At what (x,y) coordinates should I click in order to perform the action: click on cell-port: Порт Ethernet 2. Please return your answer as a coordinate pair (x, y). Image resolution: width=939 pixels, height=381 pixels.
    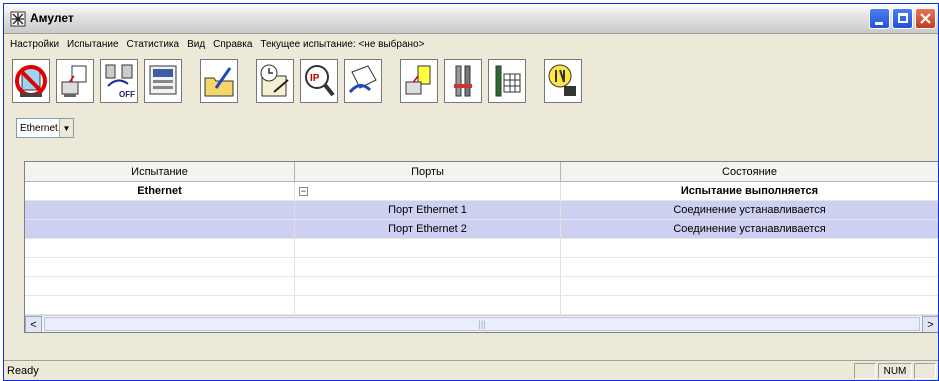
    Looking at the image, I should click on (428, 229).